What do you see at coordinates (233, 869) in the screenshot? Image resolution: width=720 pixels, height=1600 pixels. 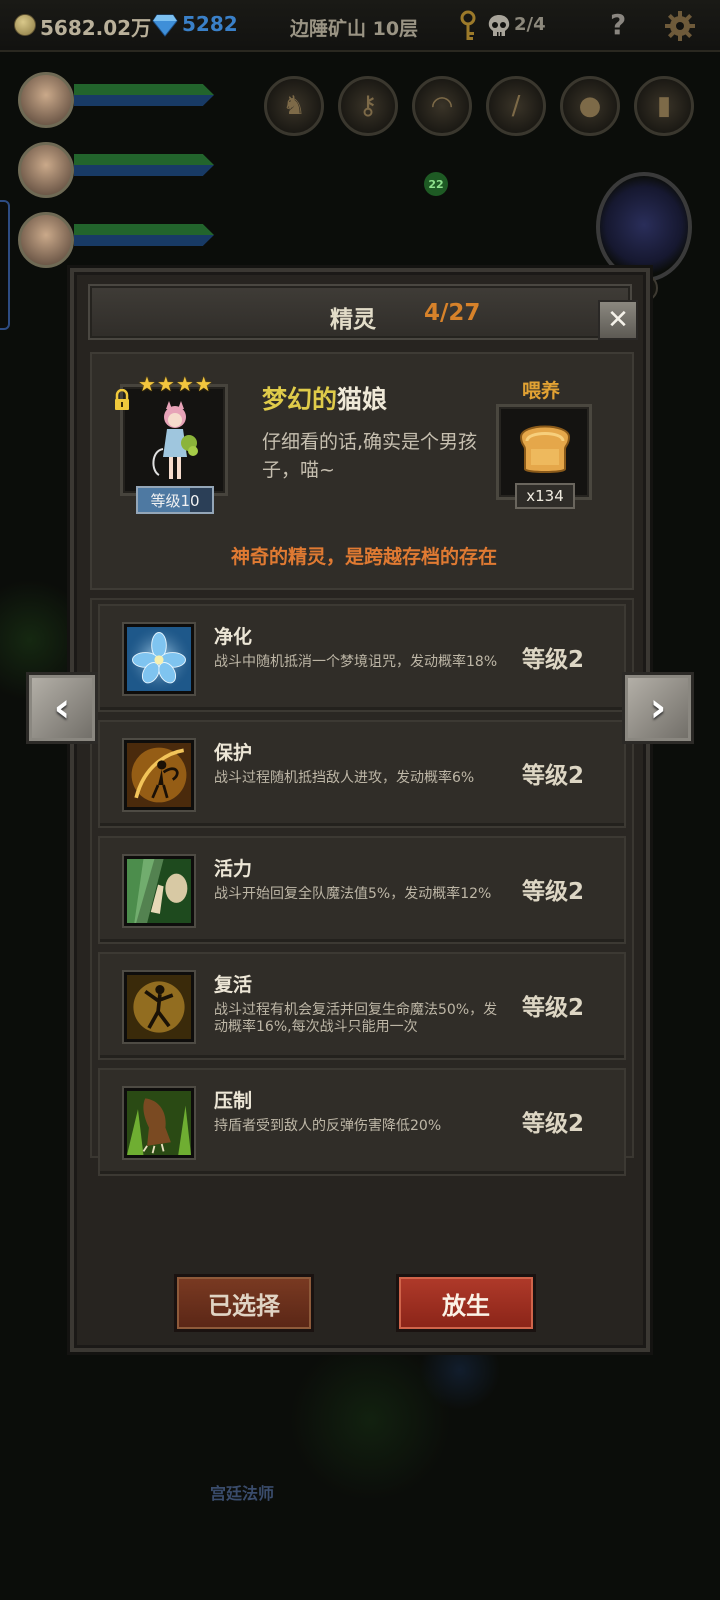 I see `skill-name: 活力` at bounding box center [233, 869].